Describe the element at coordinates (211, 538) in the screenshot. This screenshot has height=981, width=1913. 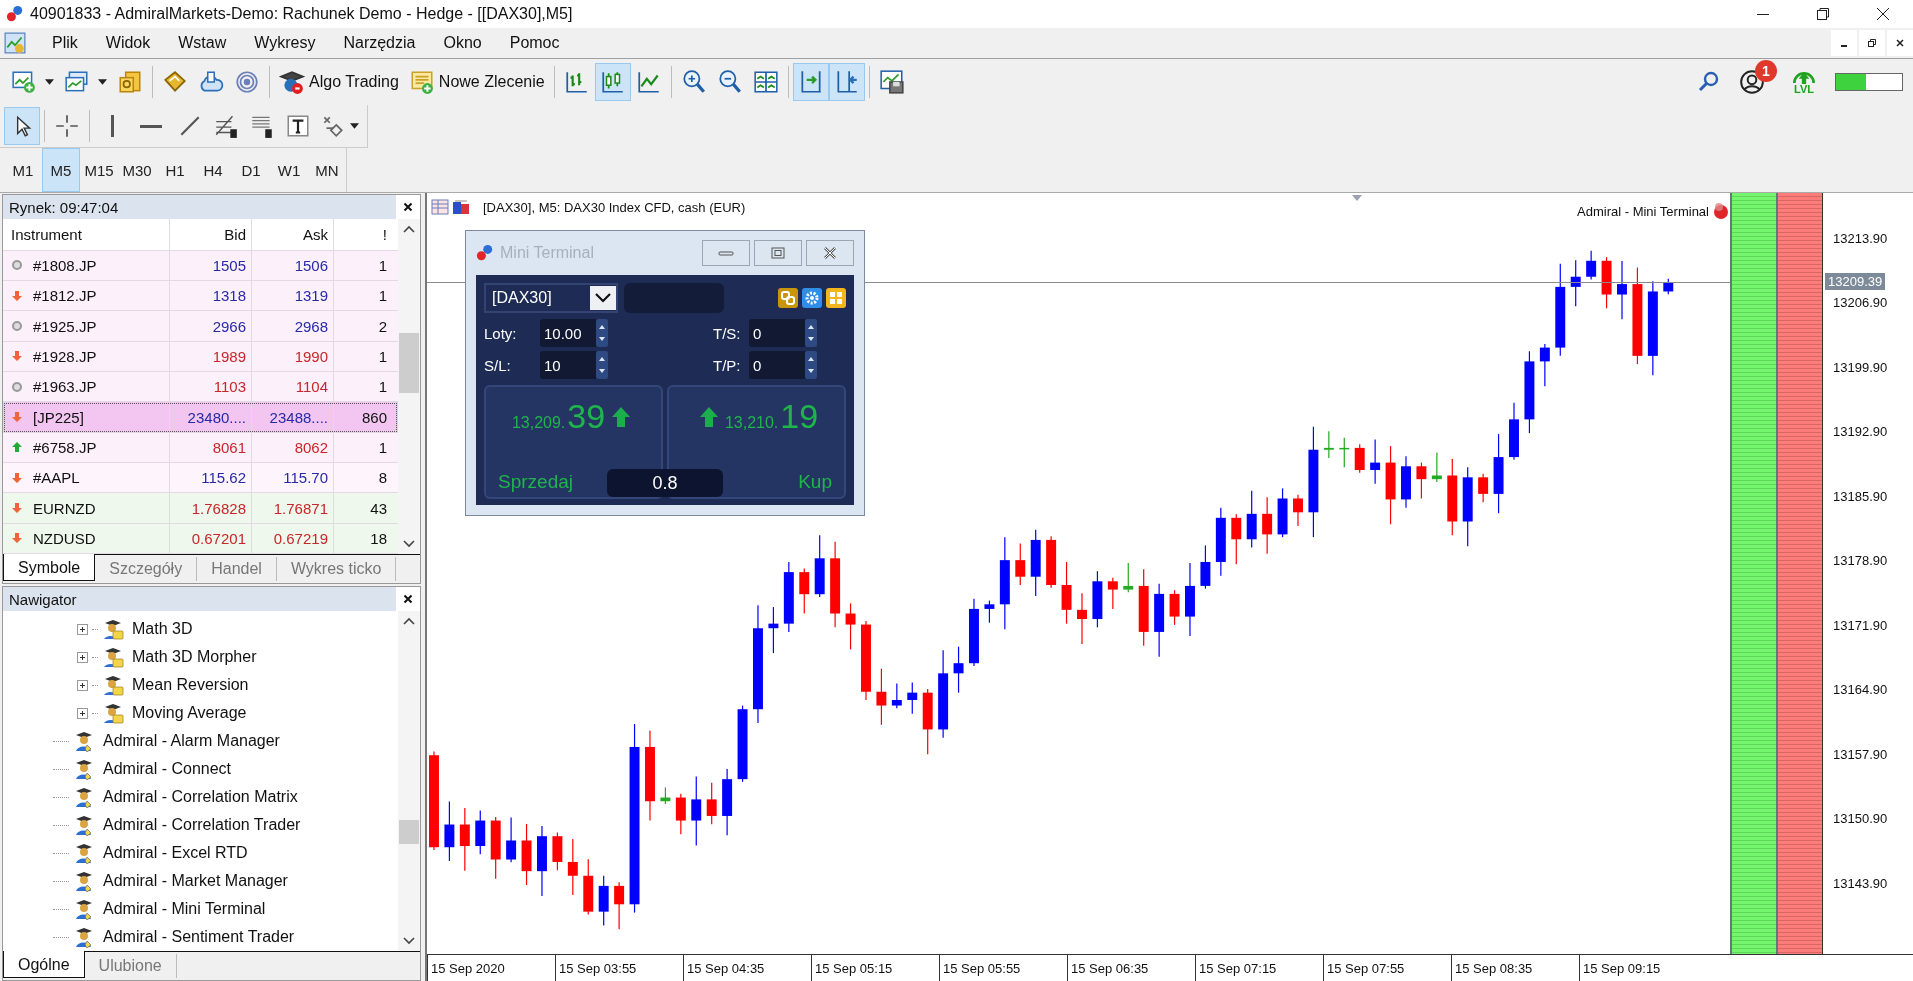
I see `table-cell: 0.67201` at that location.